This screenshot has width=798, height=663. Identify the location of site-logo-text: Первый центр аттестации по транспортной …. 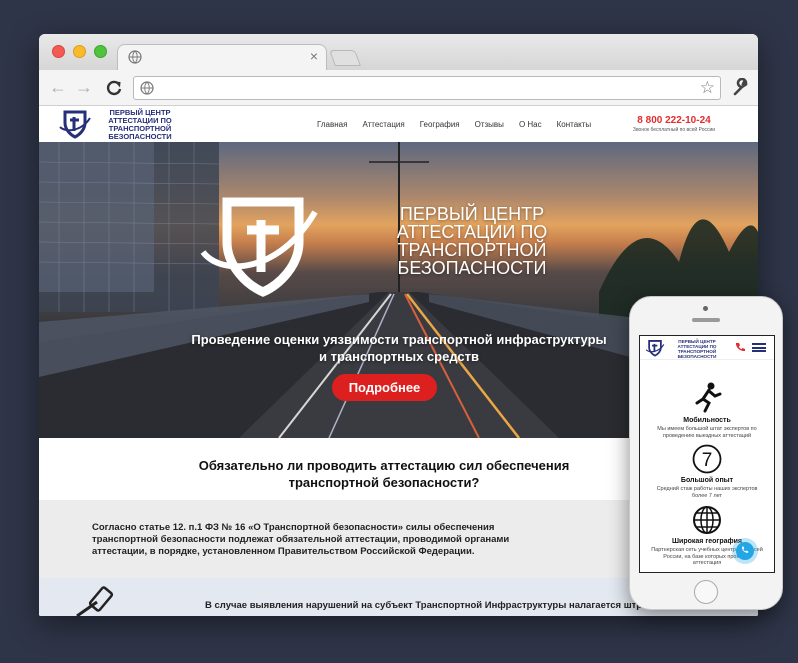
(140, 125).